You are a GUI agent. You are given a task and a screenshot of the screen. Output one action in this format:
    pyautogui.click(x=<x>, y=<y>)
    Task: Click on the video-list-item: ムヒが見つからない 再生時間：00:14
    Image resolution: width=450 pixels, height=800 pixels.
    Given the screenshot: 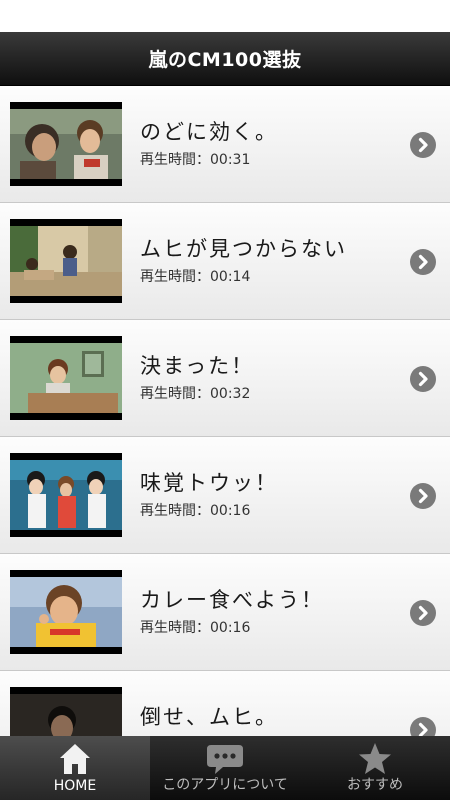 What is the action you would take?
    pyautogui.click(x=225, y=261)
    